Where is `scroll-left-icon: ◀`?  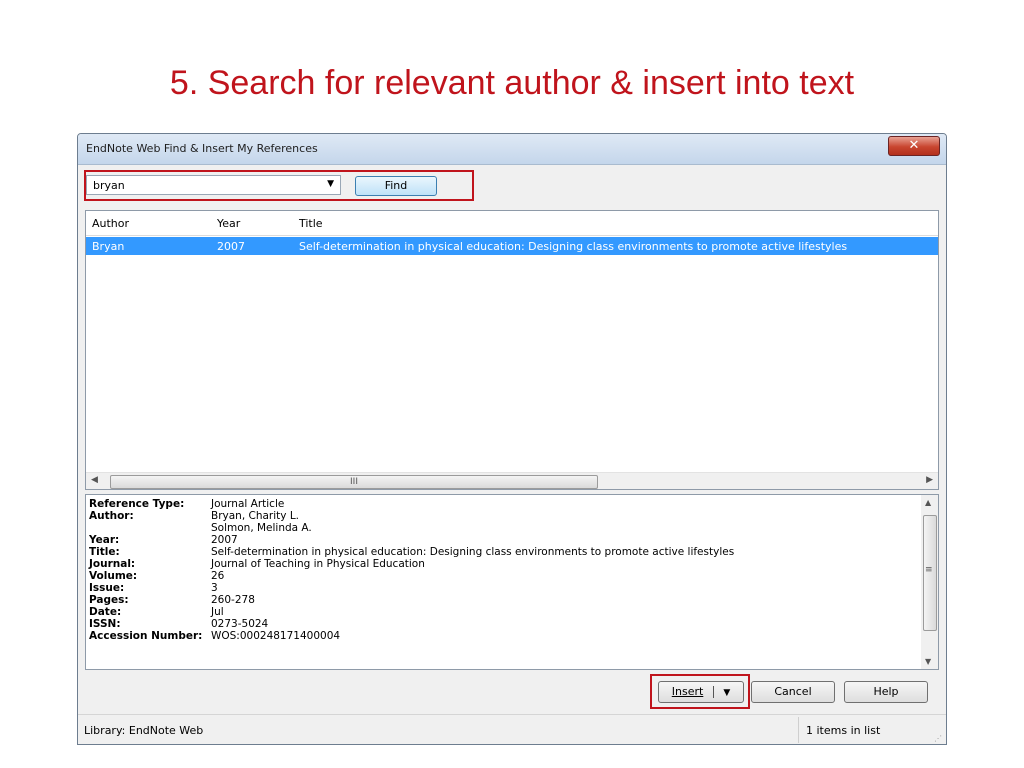 scroll-left-icon: ◀ is located at coordinates (94, 480).